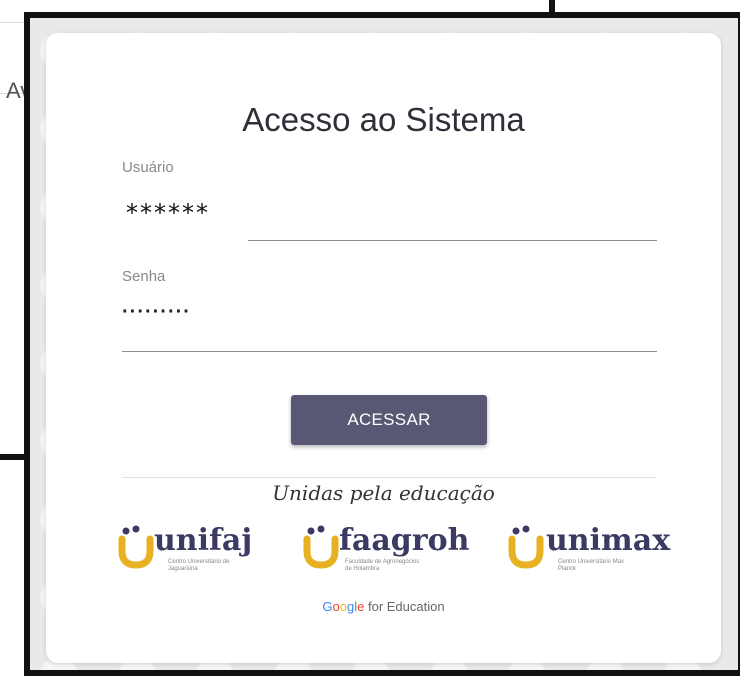  Describe the element at coordinates (144, 276) in the screenshot. I see `password-label: Senha` at that location.